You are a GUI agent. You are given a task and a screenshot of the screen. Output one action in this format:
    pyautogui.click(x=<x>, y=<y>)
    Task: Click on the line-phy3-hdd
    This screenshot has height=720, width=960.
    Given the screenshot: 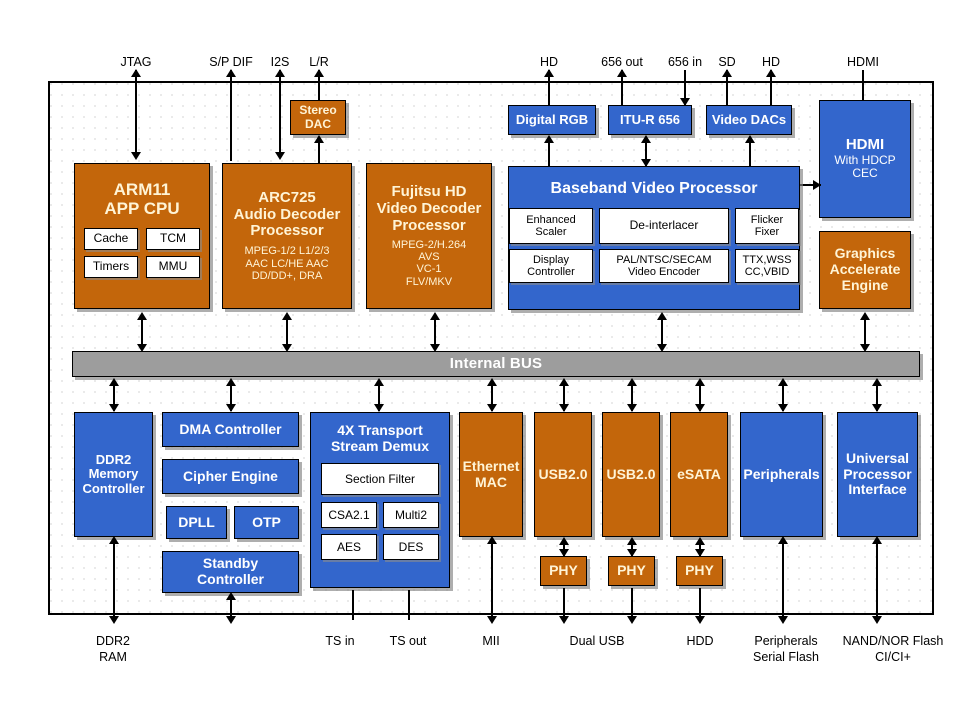 What is the action you would take?
    pyautogui.click(x=700, y=603)
    